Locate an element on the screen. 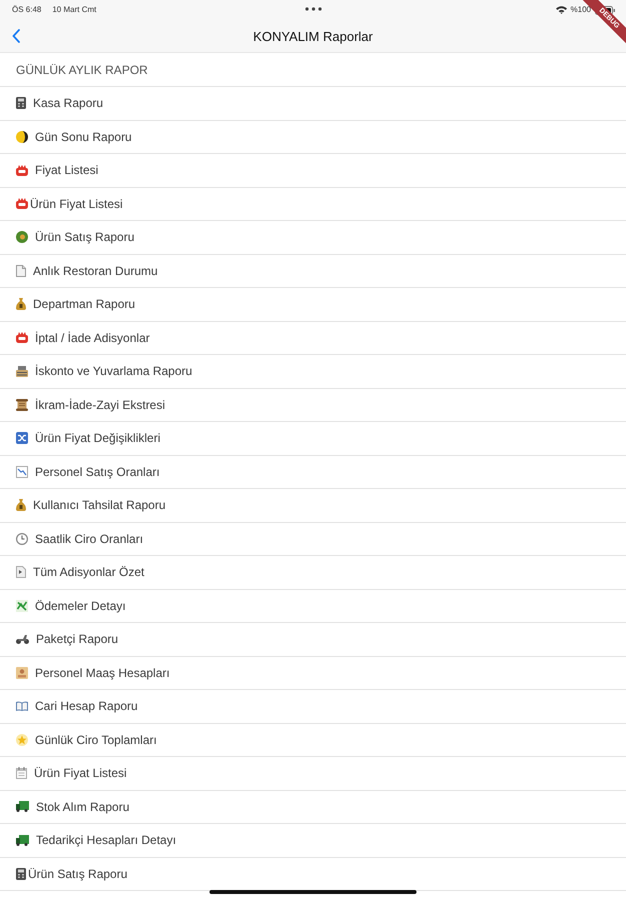 The height and width of the screenshot is (900, 626). clock-icon is located at coordinates (22, 538).